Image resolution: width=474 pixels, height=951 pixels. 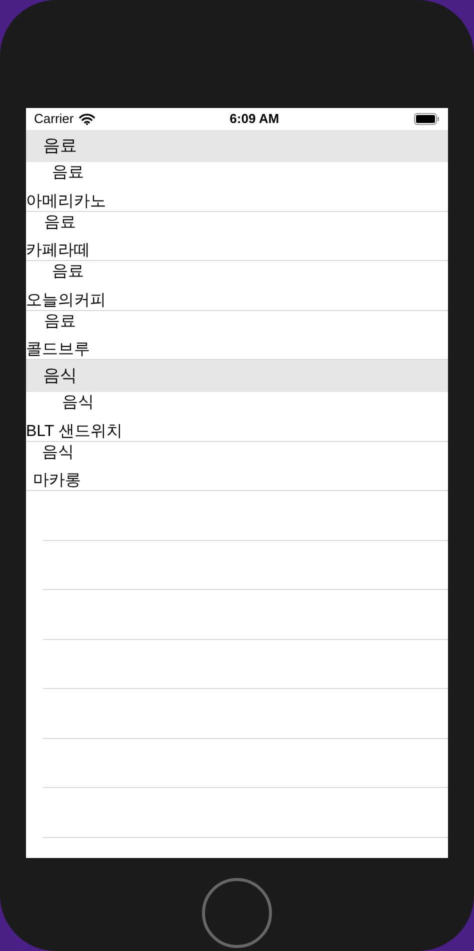 What do you see at coordinates (237, 146) in the screenshot?
I see `section-header: 음료` at bounding box center [237, 146].